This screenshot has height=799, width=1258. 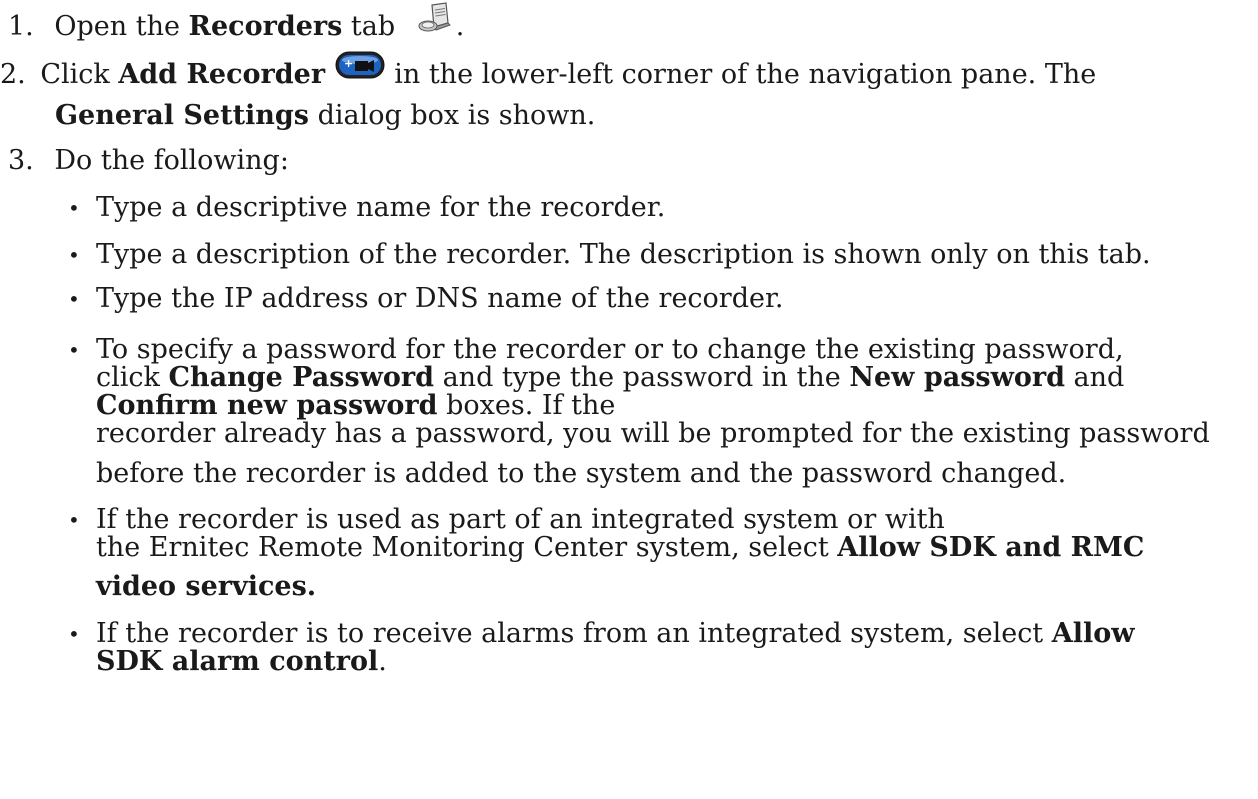 I want to click on step-text: dialog box is shown., so click(x=452, y=115).